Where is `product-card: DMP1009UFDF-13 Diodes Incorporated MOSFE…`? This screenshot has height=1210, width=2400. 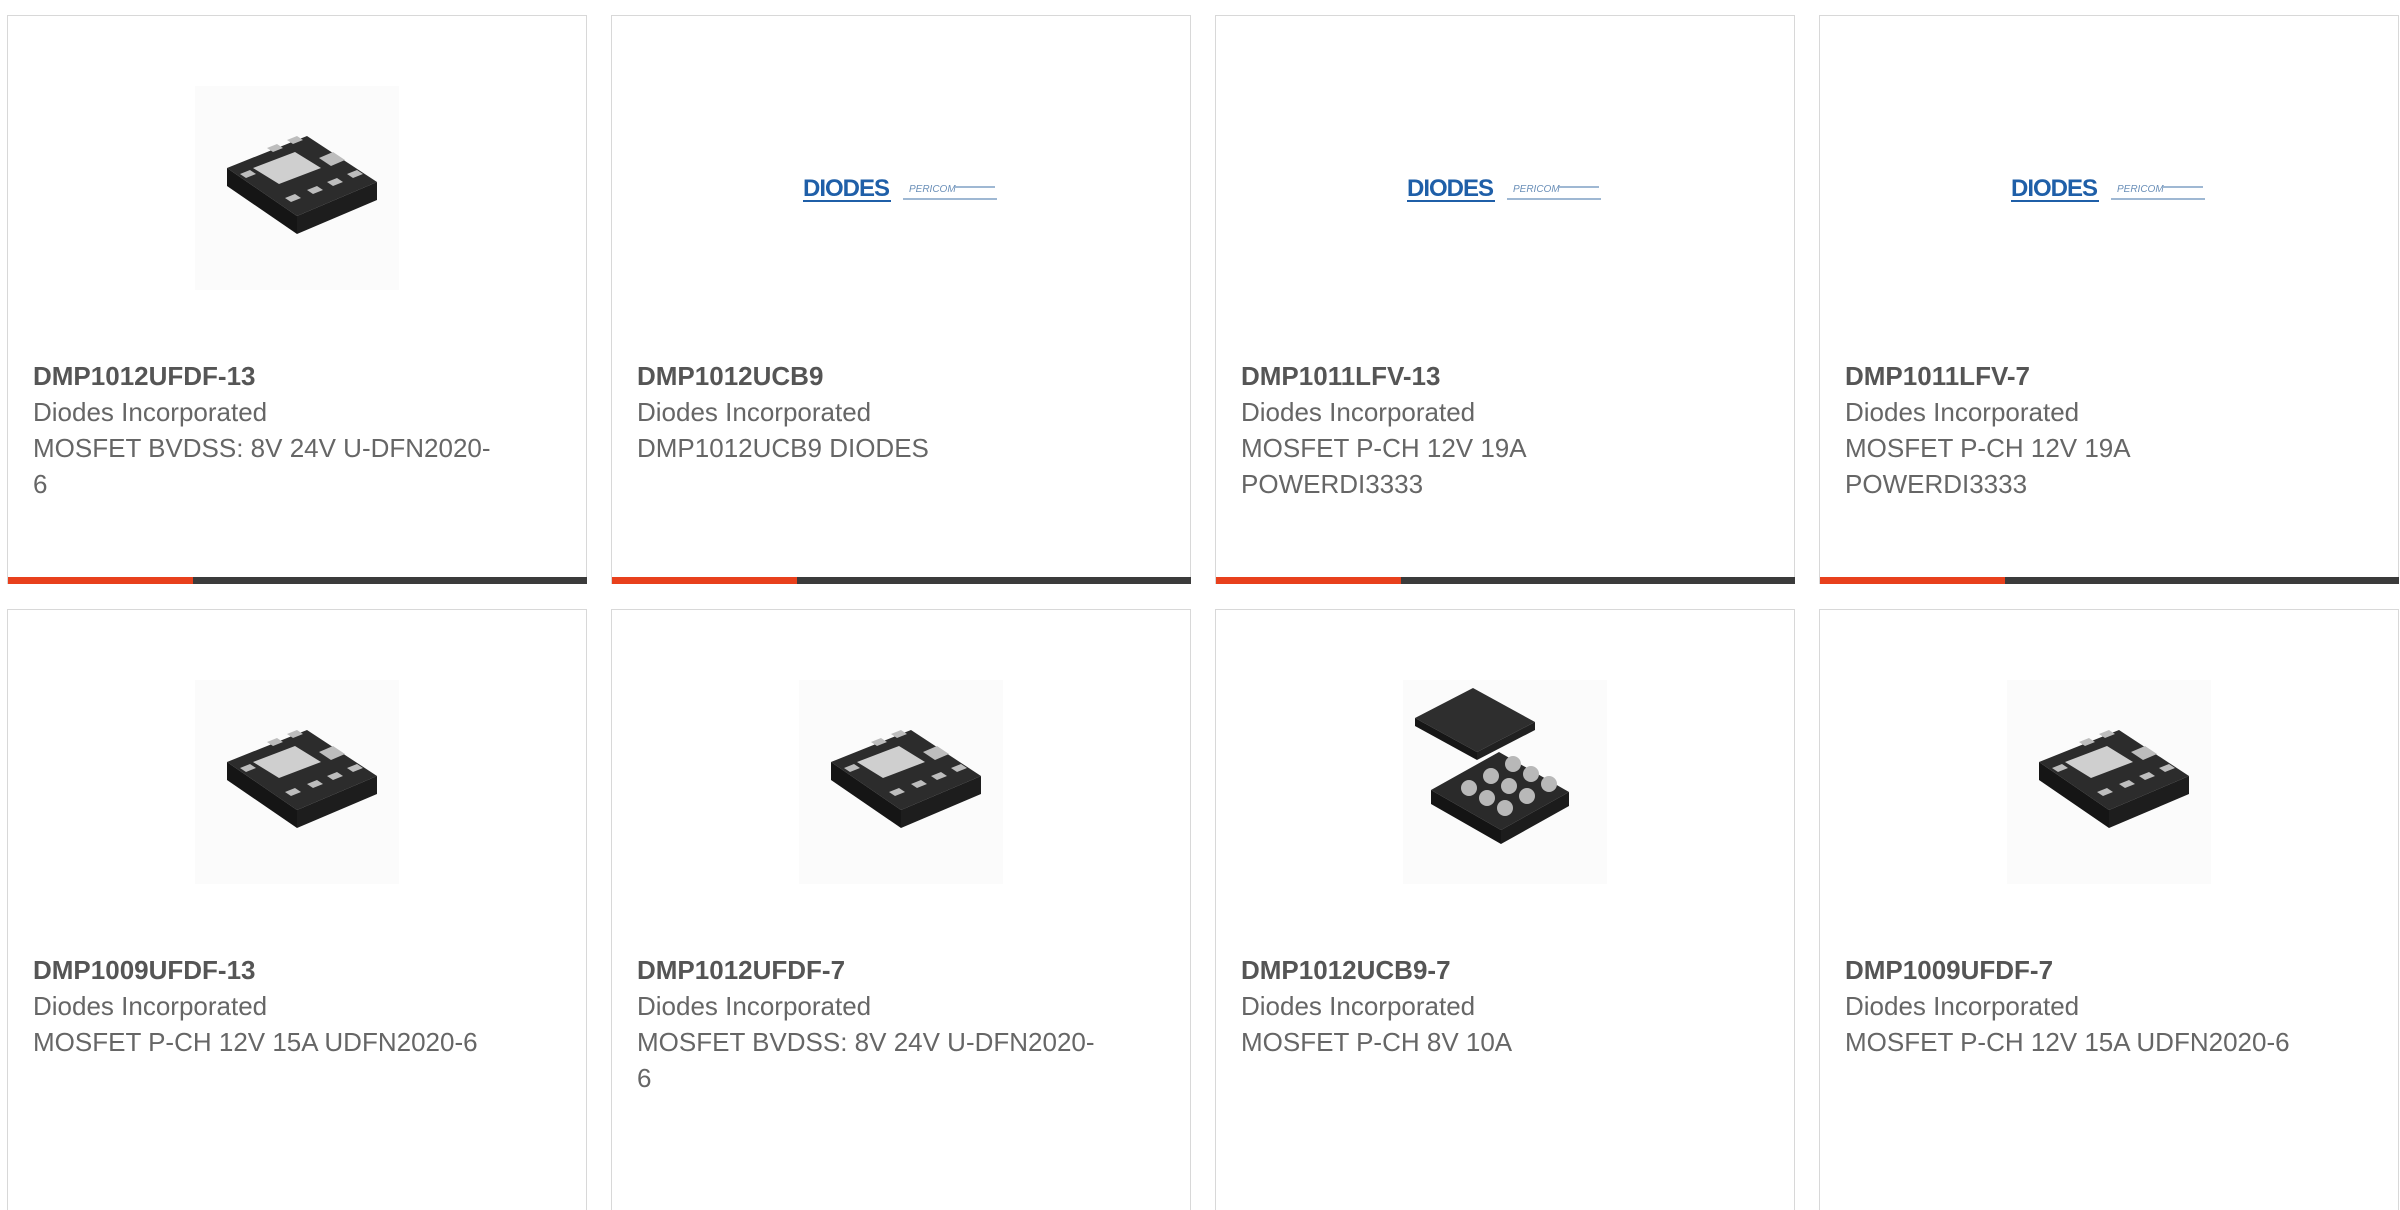
product-card: DMP1009UFDF-13 Diodes Incorporated MOSFE… is located at coordinates (297, 909).